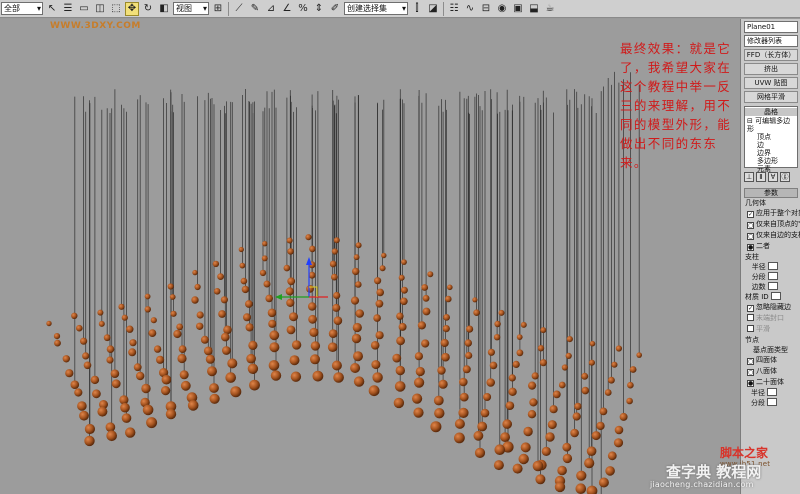 The width and height of the screenshot is (800, 494). What do you see at coordinates (486, 9) in the screenshot?
I see `schematic-view-icon: ⊟` at bounding box center [486, 9].